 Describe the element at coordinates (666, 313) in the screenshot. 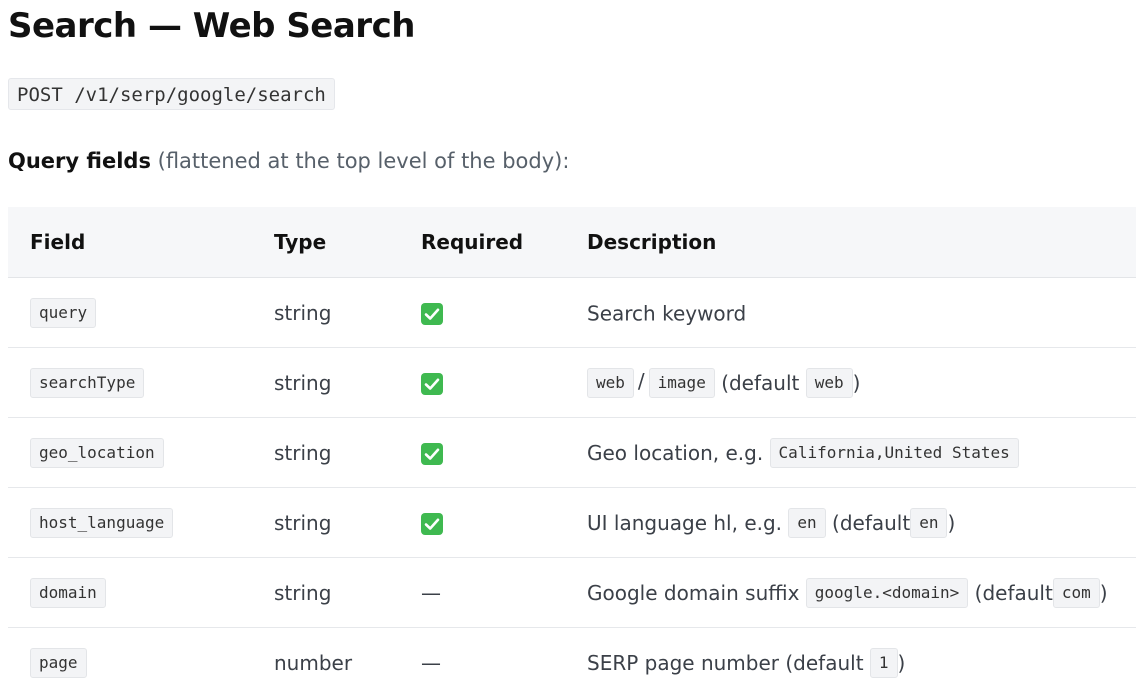

I see `description-text: Search keyword` at that location.